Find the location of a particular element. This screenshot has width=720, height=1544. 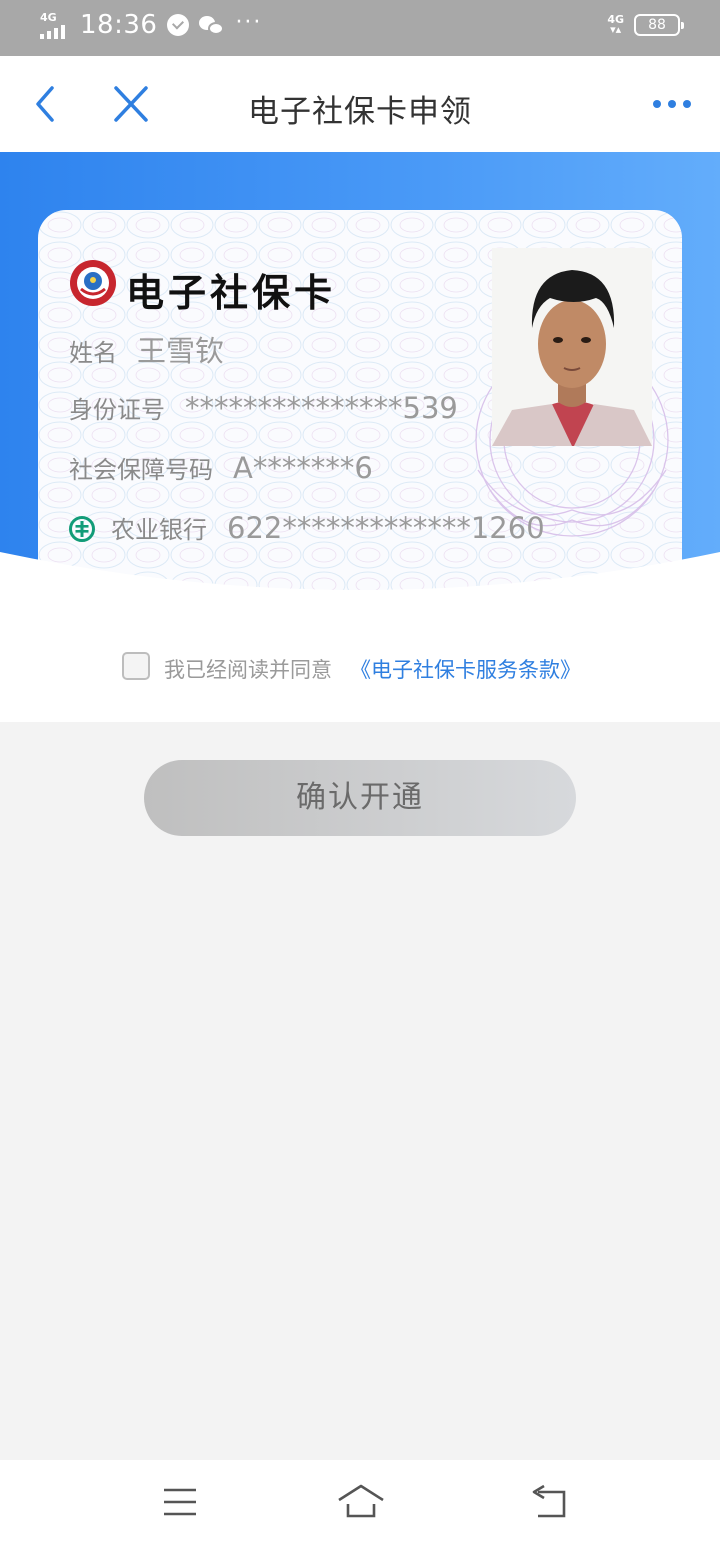

name-label: 姓名 is located at coordinates (93, 353).